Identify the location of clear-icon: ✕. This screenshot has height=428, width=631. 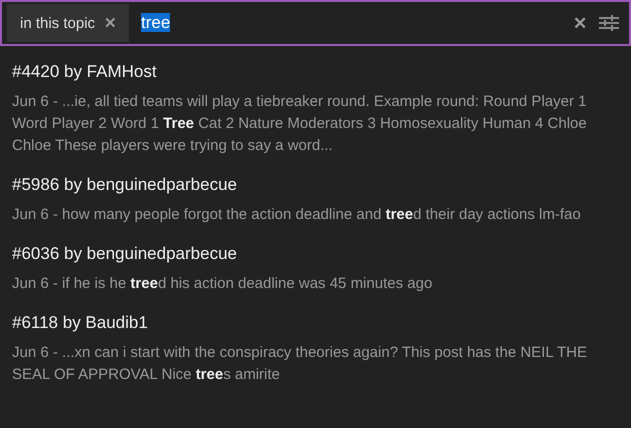
(580, 23).